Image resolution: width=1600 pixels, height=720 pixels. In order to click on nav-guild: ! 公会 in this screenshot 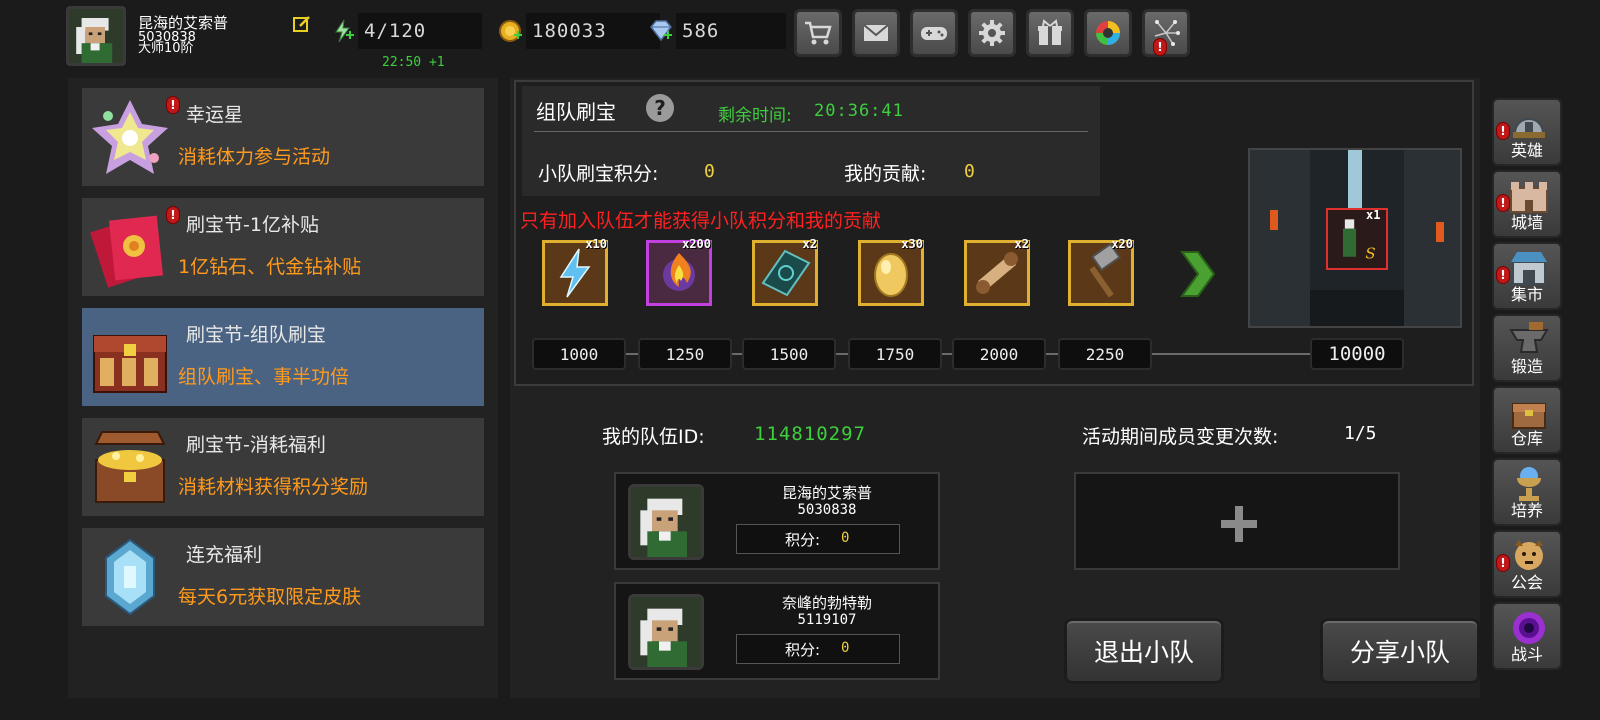, I will do `click(1527, 564)`.